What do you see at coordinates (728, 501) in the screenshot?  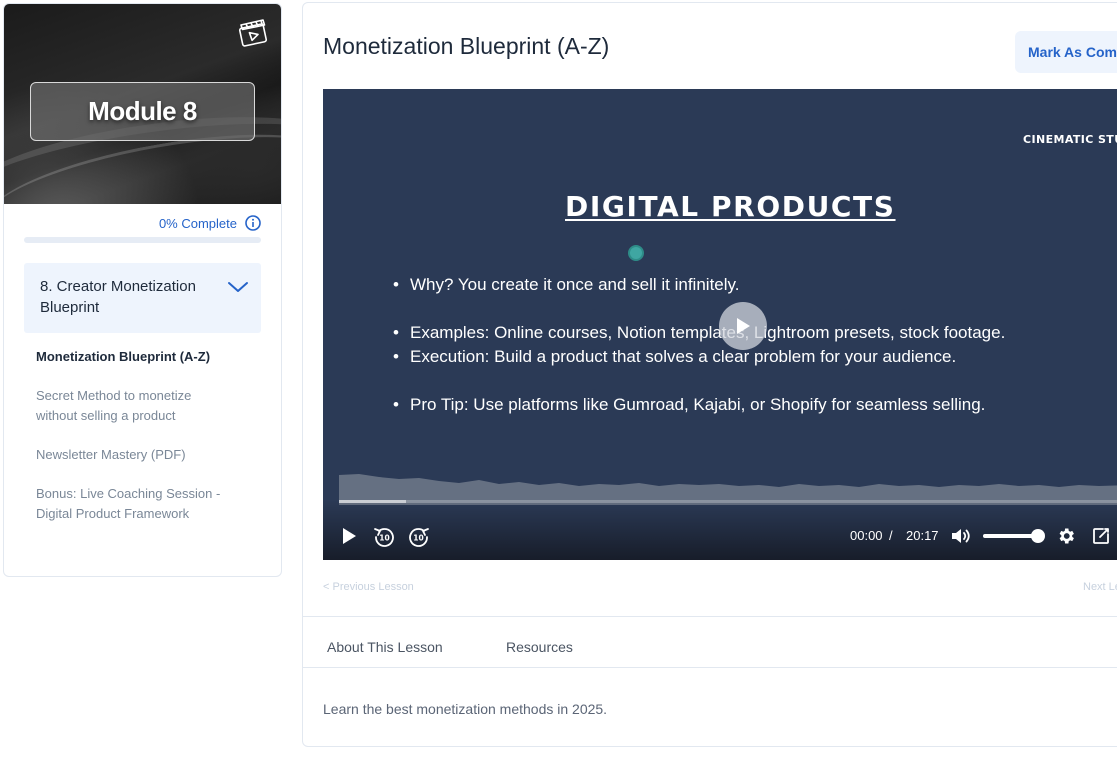 I see `seek-bar` at bounding box center [728, 501].